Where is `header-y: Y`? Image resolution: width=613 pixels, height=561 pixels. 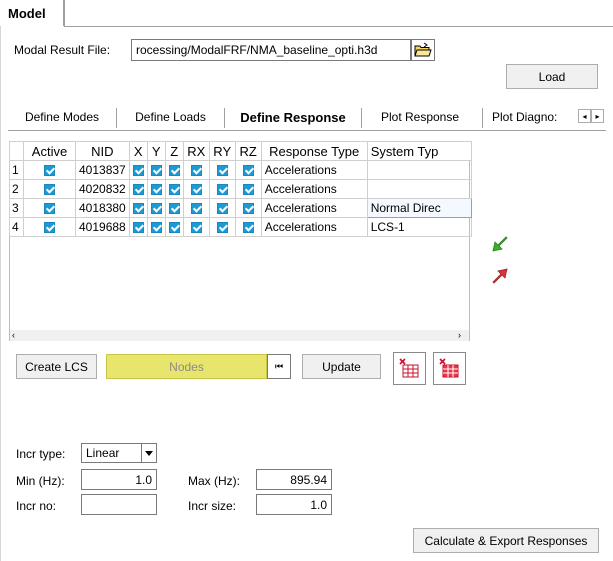 header-y: Y is located at coordinates (156, 151).